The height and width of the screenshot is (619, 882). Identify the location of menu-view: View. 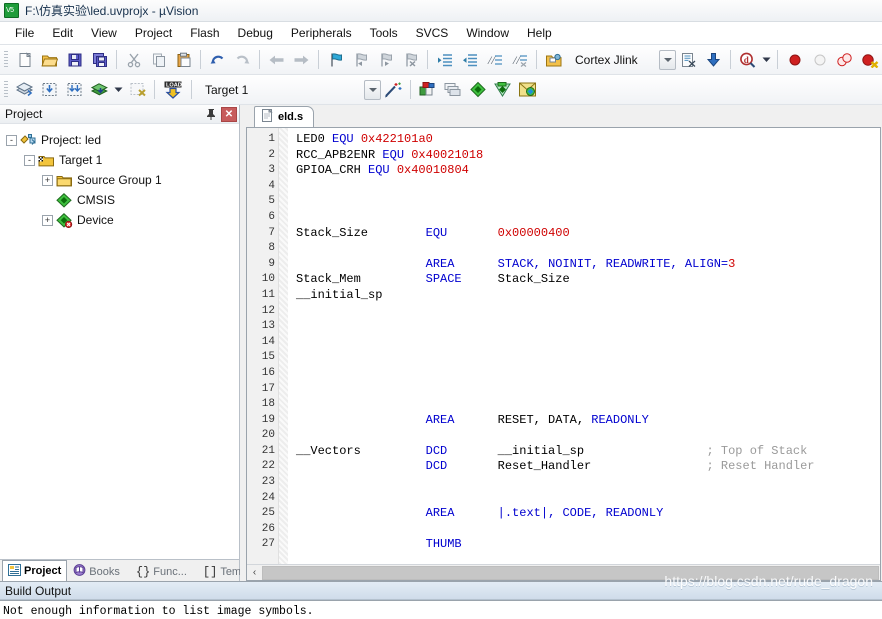
(104, 33).